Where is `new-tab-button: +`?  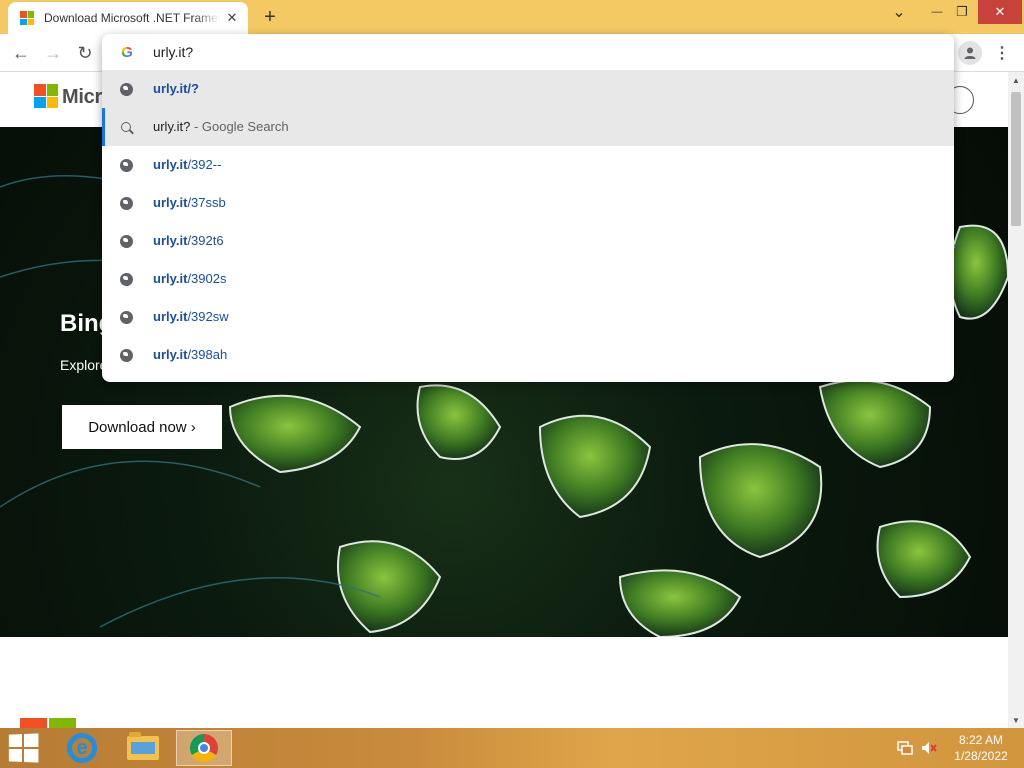
new-tab-button: + is located at coordinates (270, 17).